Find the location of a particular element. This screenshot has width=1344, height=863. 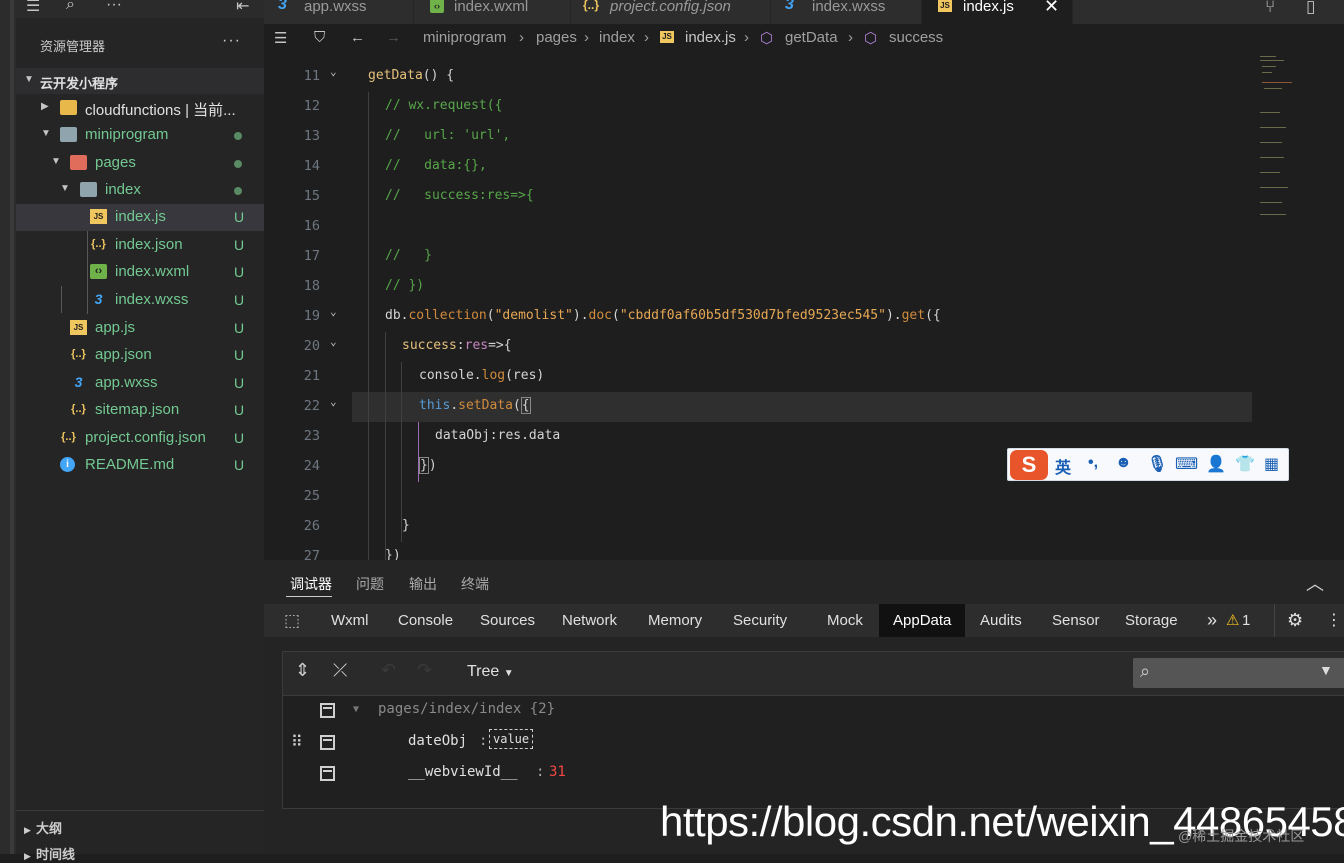

inspect-cursor-icon: ⬚ is located at coordinates (292, 620).